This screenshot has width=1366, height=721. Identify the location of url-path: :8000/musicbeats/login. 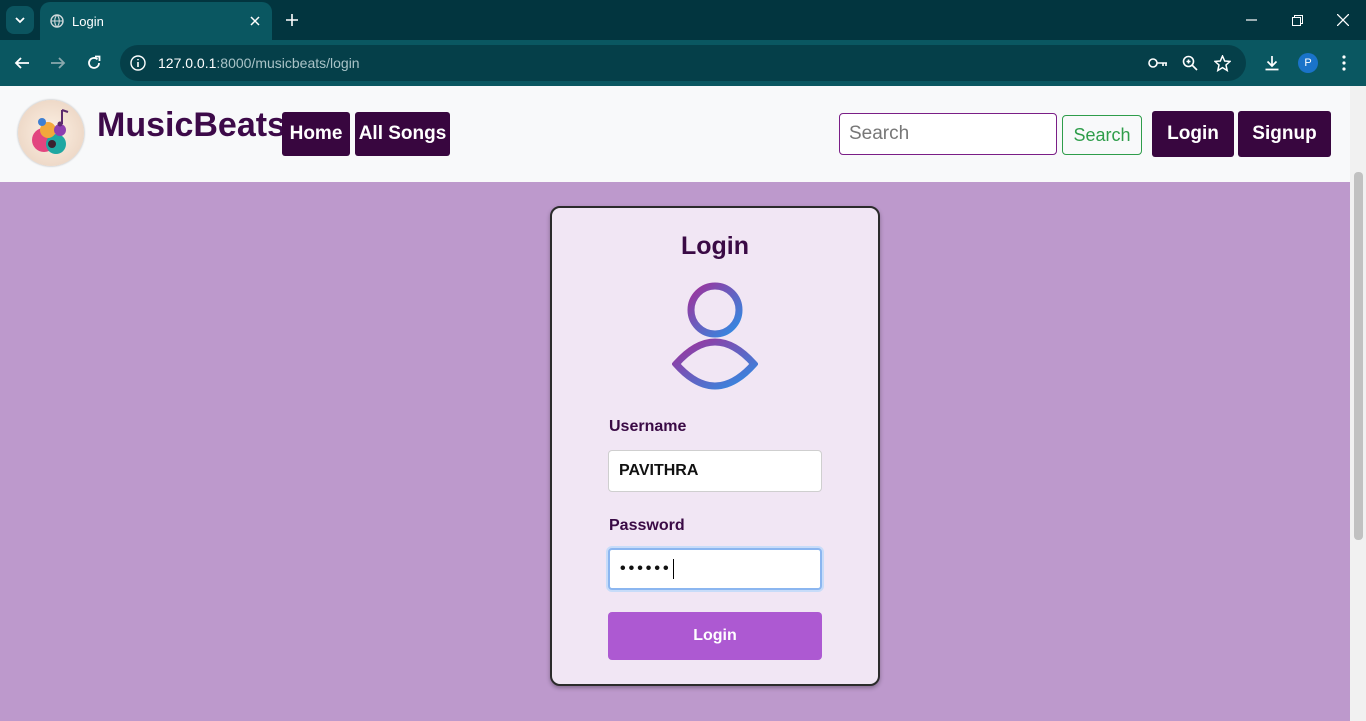
(288, 63).